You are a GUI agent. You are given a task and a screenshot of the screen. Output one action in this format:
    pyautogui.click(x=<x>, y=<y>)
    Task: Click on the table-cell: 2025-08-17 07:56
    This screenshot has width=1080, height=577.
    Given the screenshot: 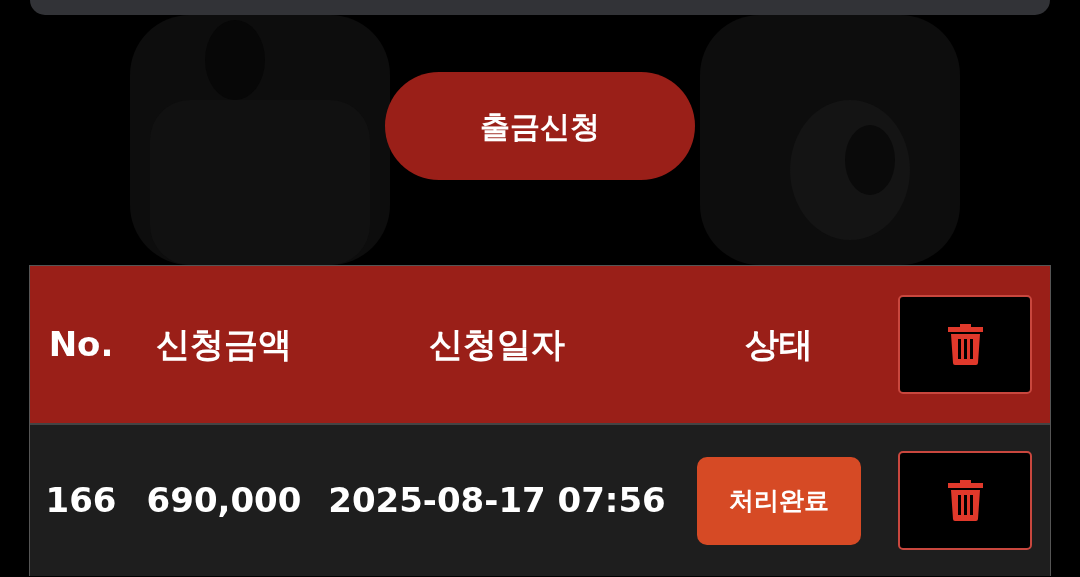 What is the action you would take?
    pyautogui.click(x=497, y=500)
    